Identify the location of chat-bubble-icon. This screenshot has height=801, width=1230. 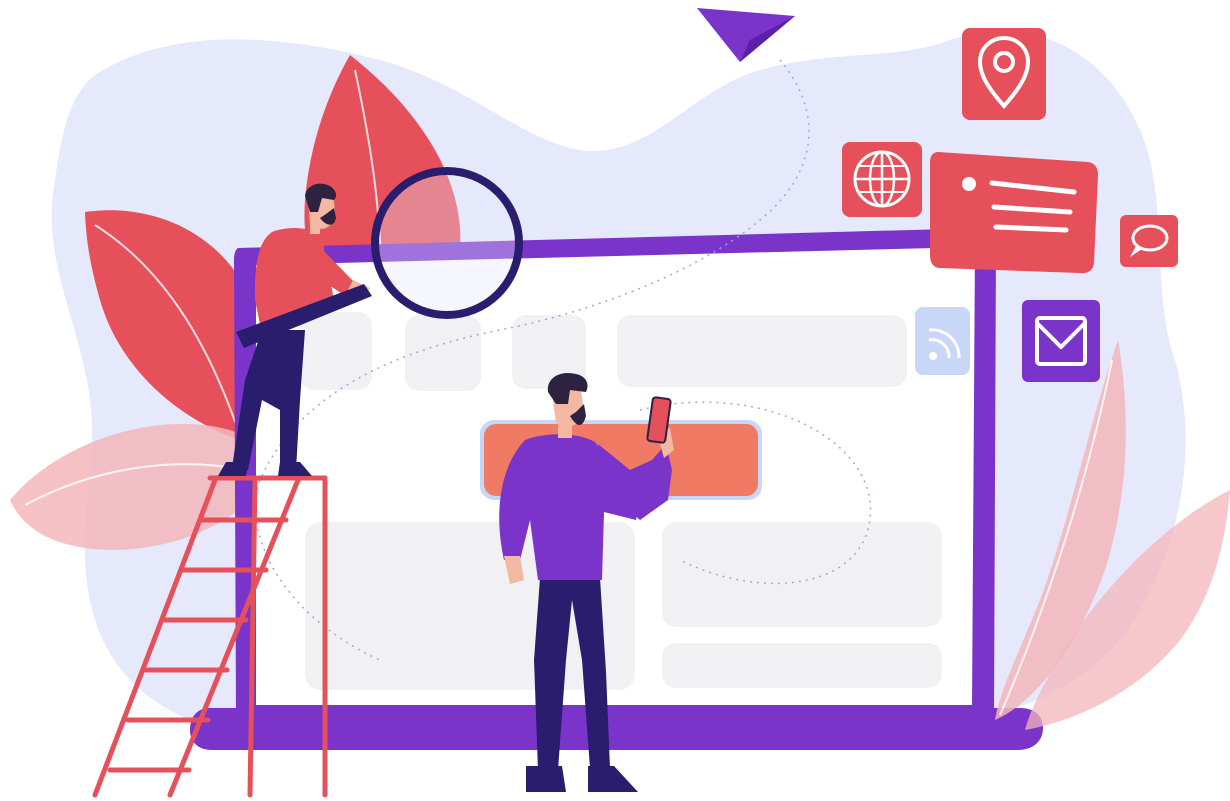
(1149, 241).